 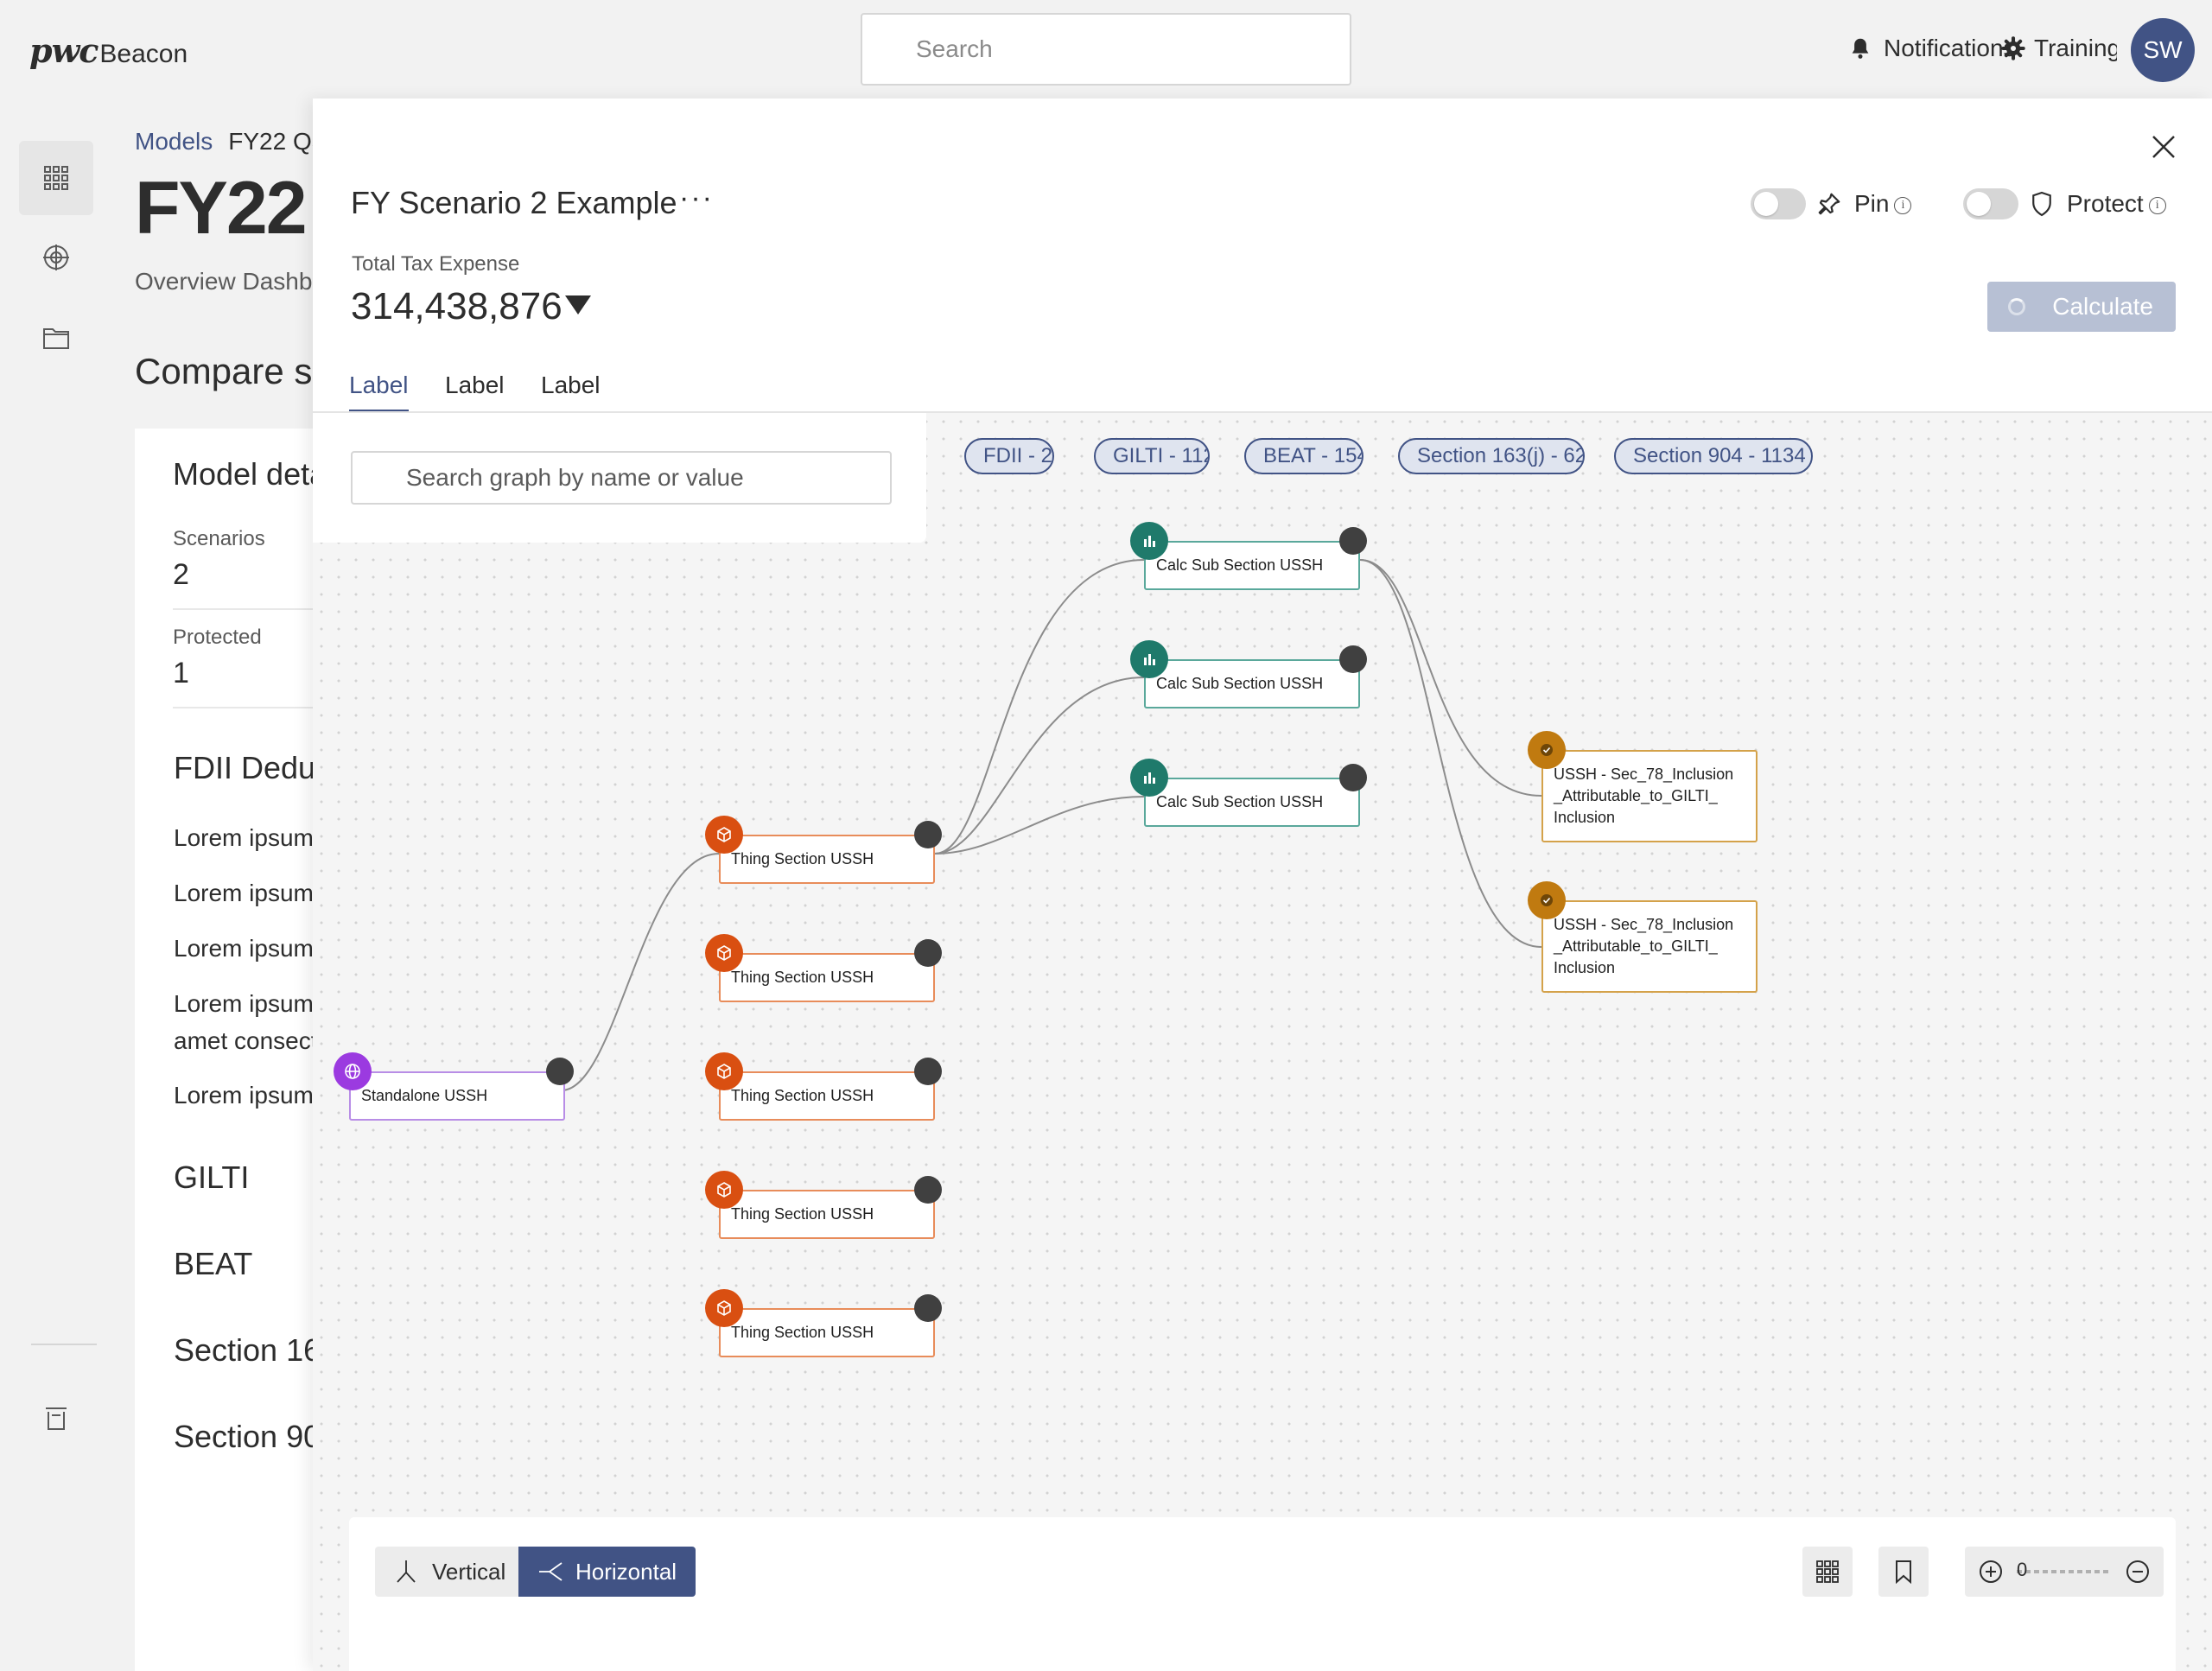 What do you see at coordinates (227, 208) in the screenshot?
I see `page-title: FY22 Q3` at bounding box center [227, 208].